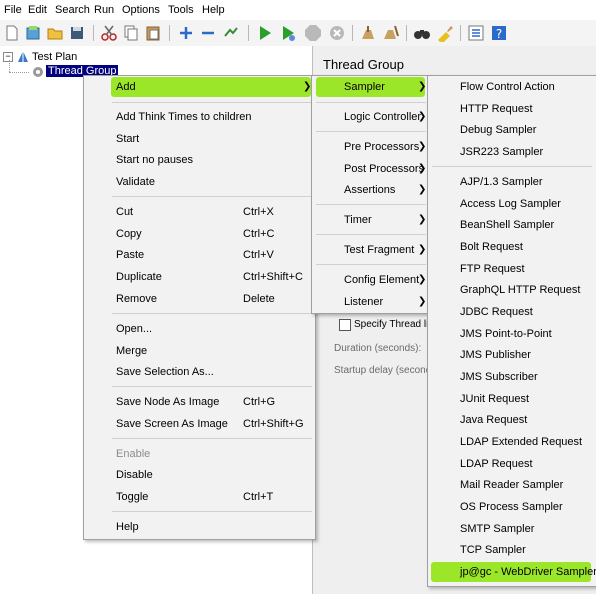 This screenshot has width=596, height=594. What do you see at coordinates (199, 255) in the screenshot?
I see `menu-item-paste: Paste Ctrl+V` at bounding box center [199, 255].